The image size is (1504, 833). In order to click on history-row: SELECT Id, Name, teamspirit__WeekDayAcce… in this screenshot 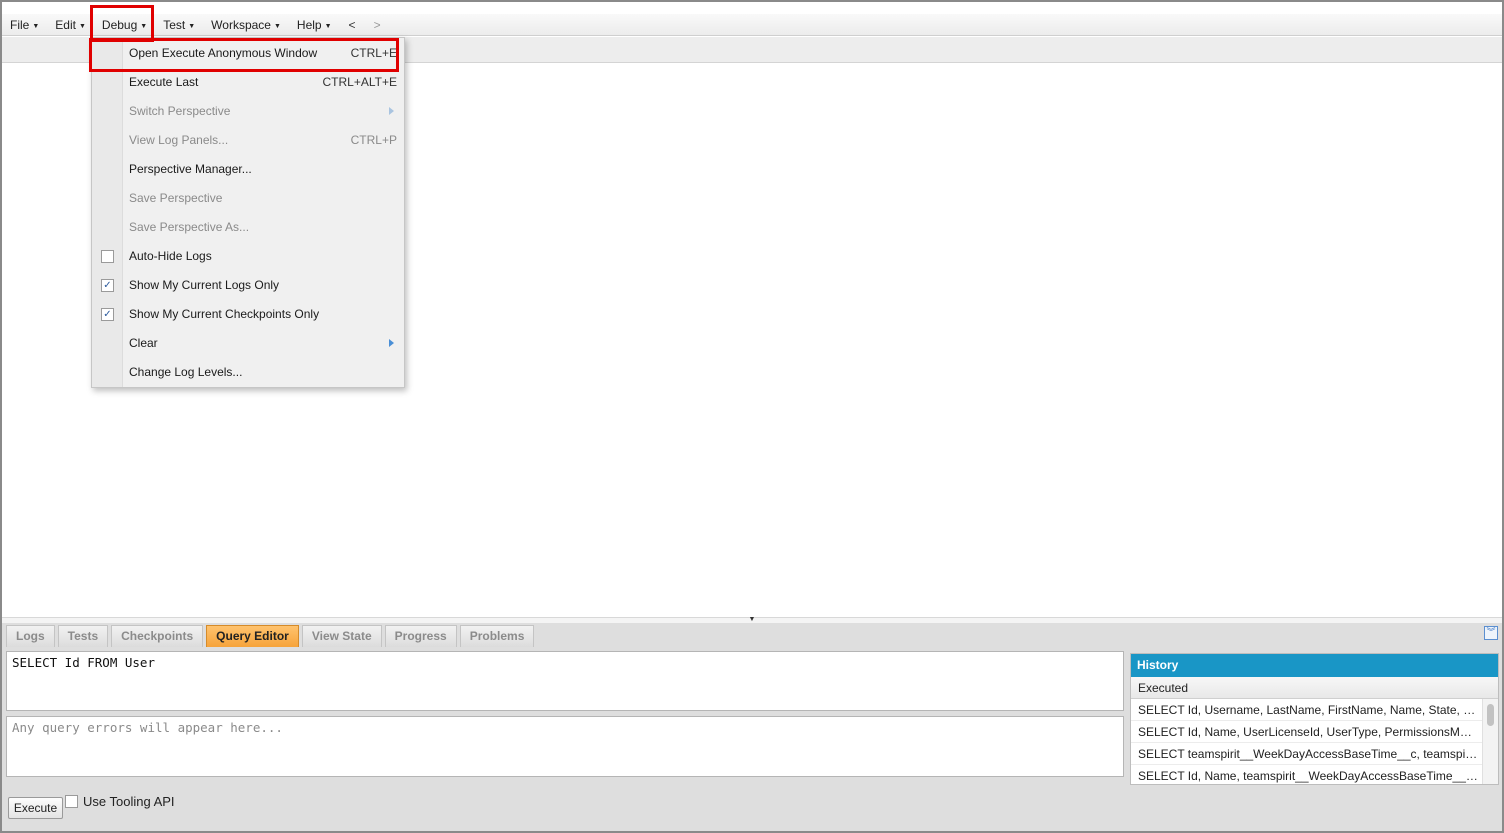, I will do `click(1314, 774)`.